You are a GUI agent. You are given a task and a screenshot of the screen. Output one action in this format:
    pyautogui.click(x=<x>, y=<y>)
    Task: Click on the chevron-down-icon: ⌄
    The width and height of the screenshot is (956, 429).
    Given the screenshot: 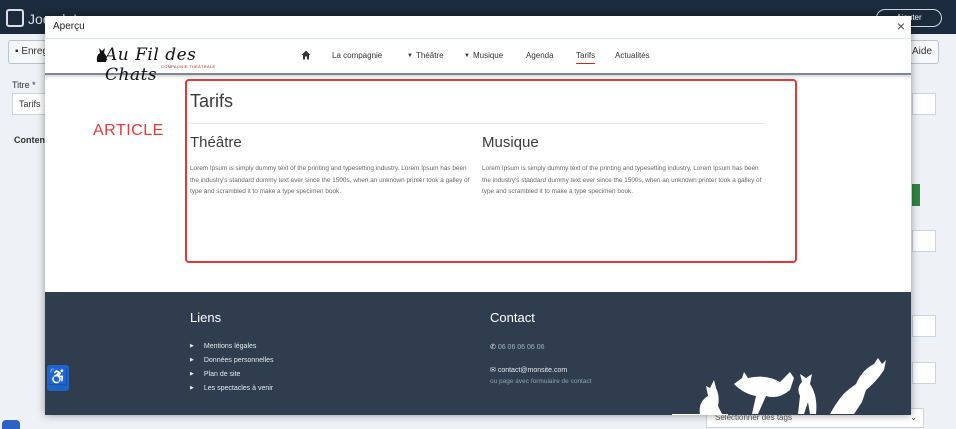 What is the action you would take?
    pyautogui.click(x=913, y=417)
    